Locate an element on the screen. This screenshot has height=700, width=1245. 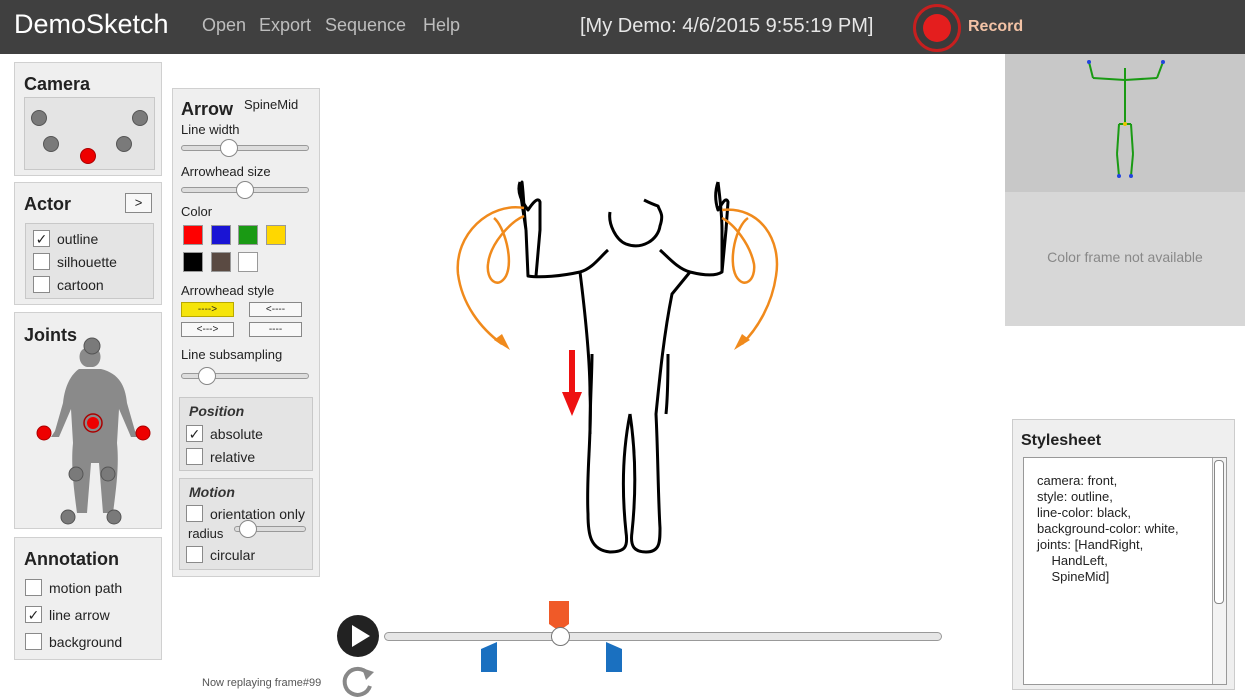
arrowhead-style-backward: <---- is located at coordinates (275, 309).